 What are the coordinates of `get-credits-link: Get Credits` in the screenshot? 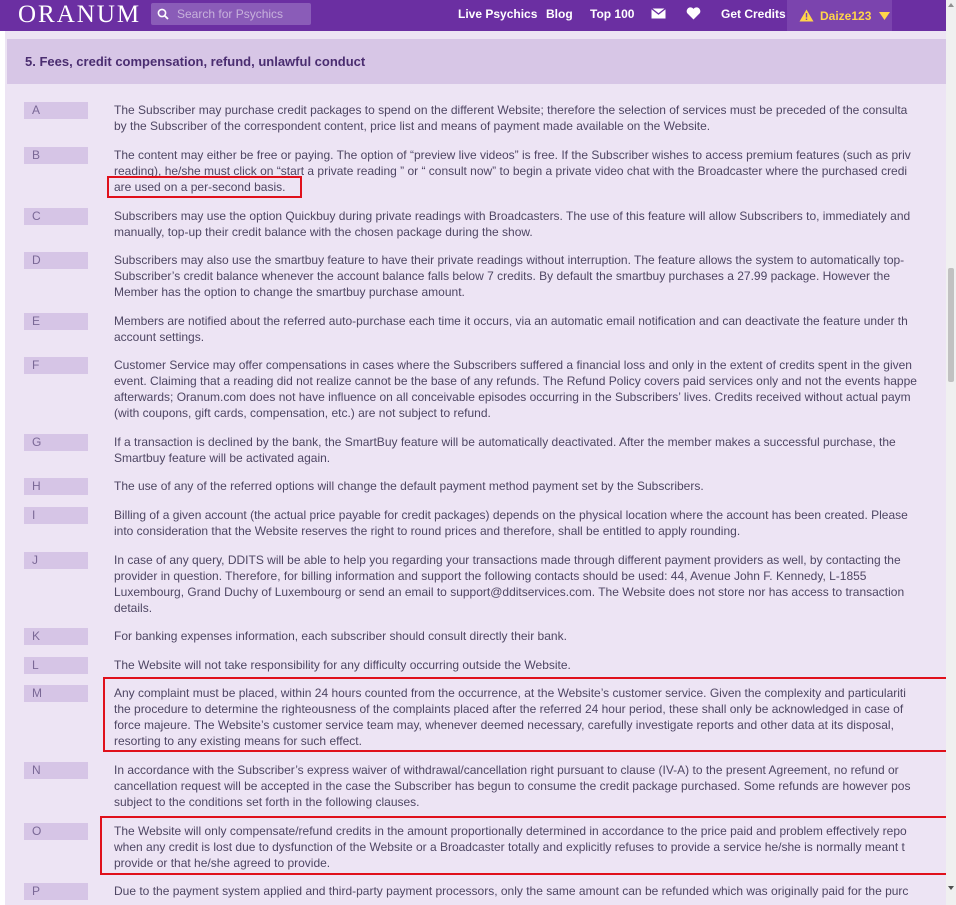 It's located at (753, 15).